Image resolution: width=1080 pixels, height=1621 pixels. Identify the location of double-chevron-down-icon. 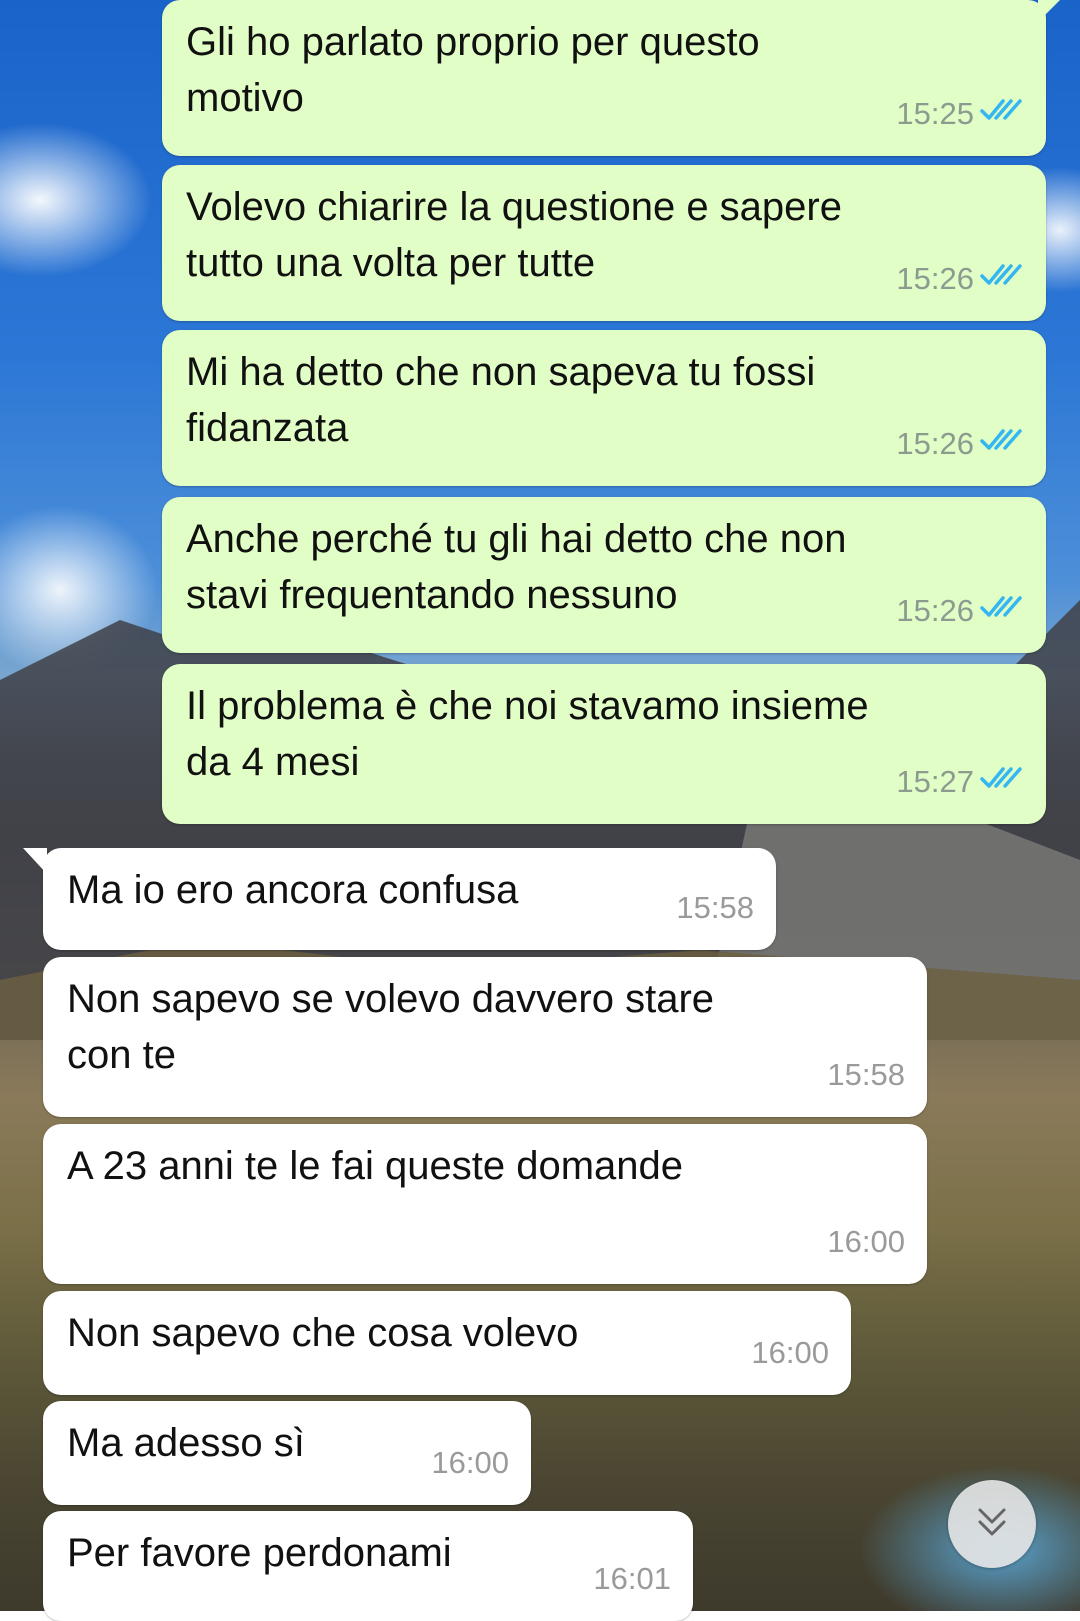
(992, 1524).